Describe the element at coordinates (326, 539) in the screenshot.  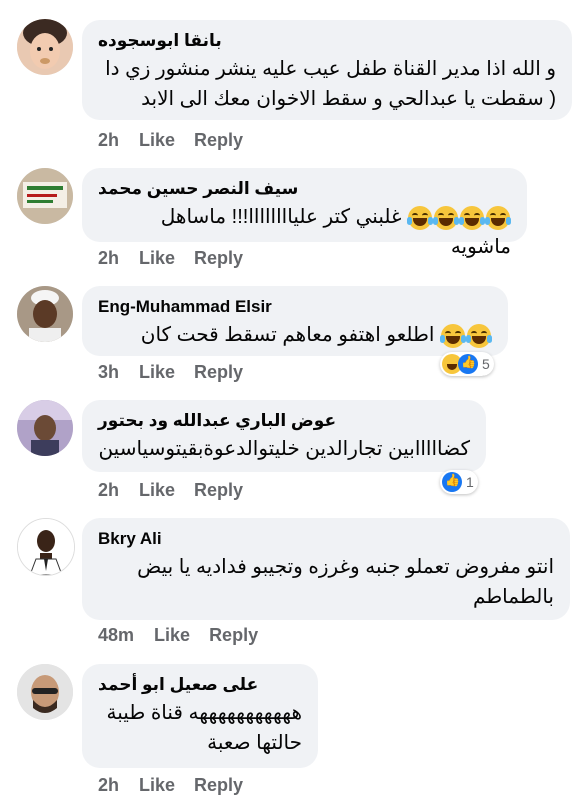
I see `commenter-name: Bkry Ali` at that location.